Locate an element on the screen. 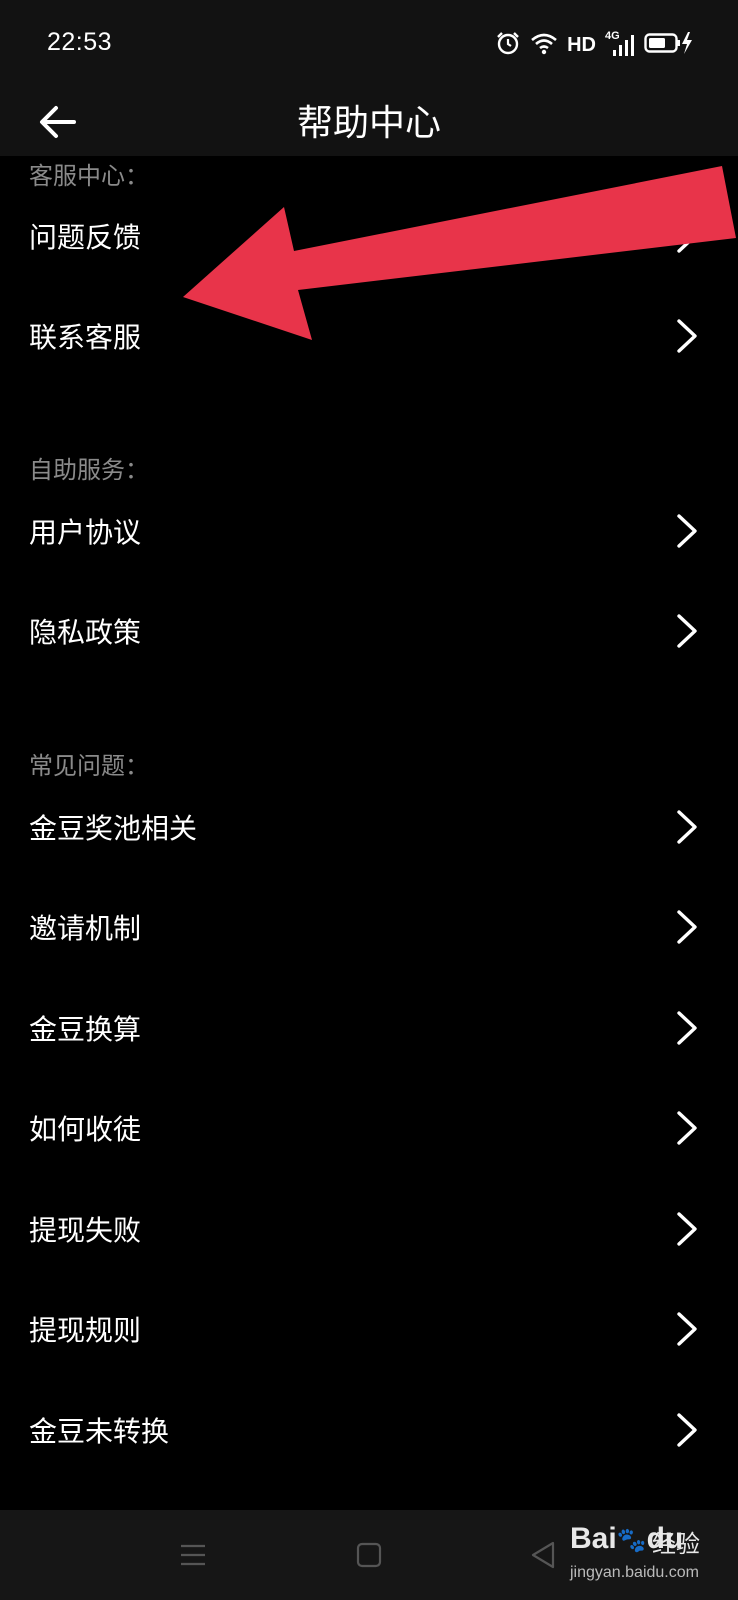 The height and width of the screenshot is (1600, 738). home-button is located at coordinates (369, 1555).